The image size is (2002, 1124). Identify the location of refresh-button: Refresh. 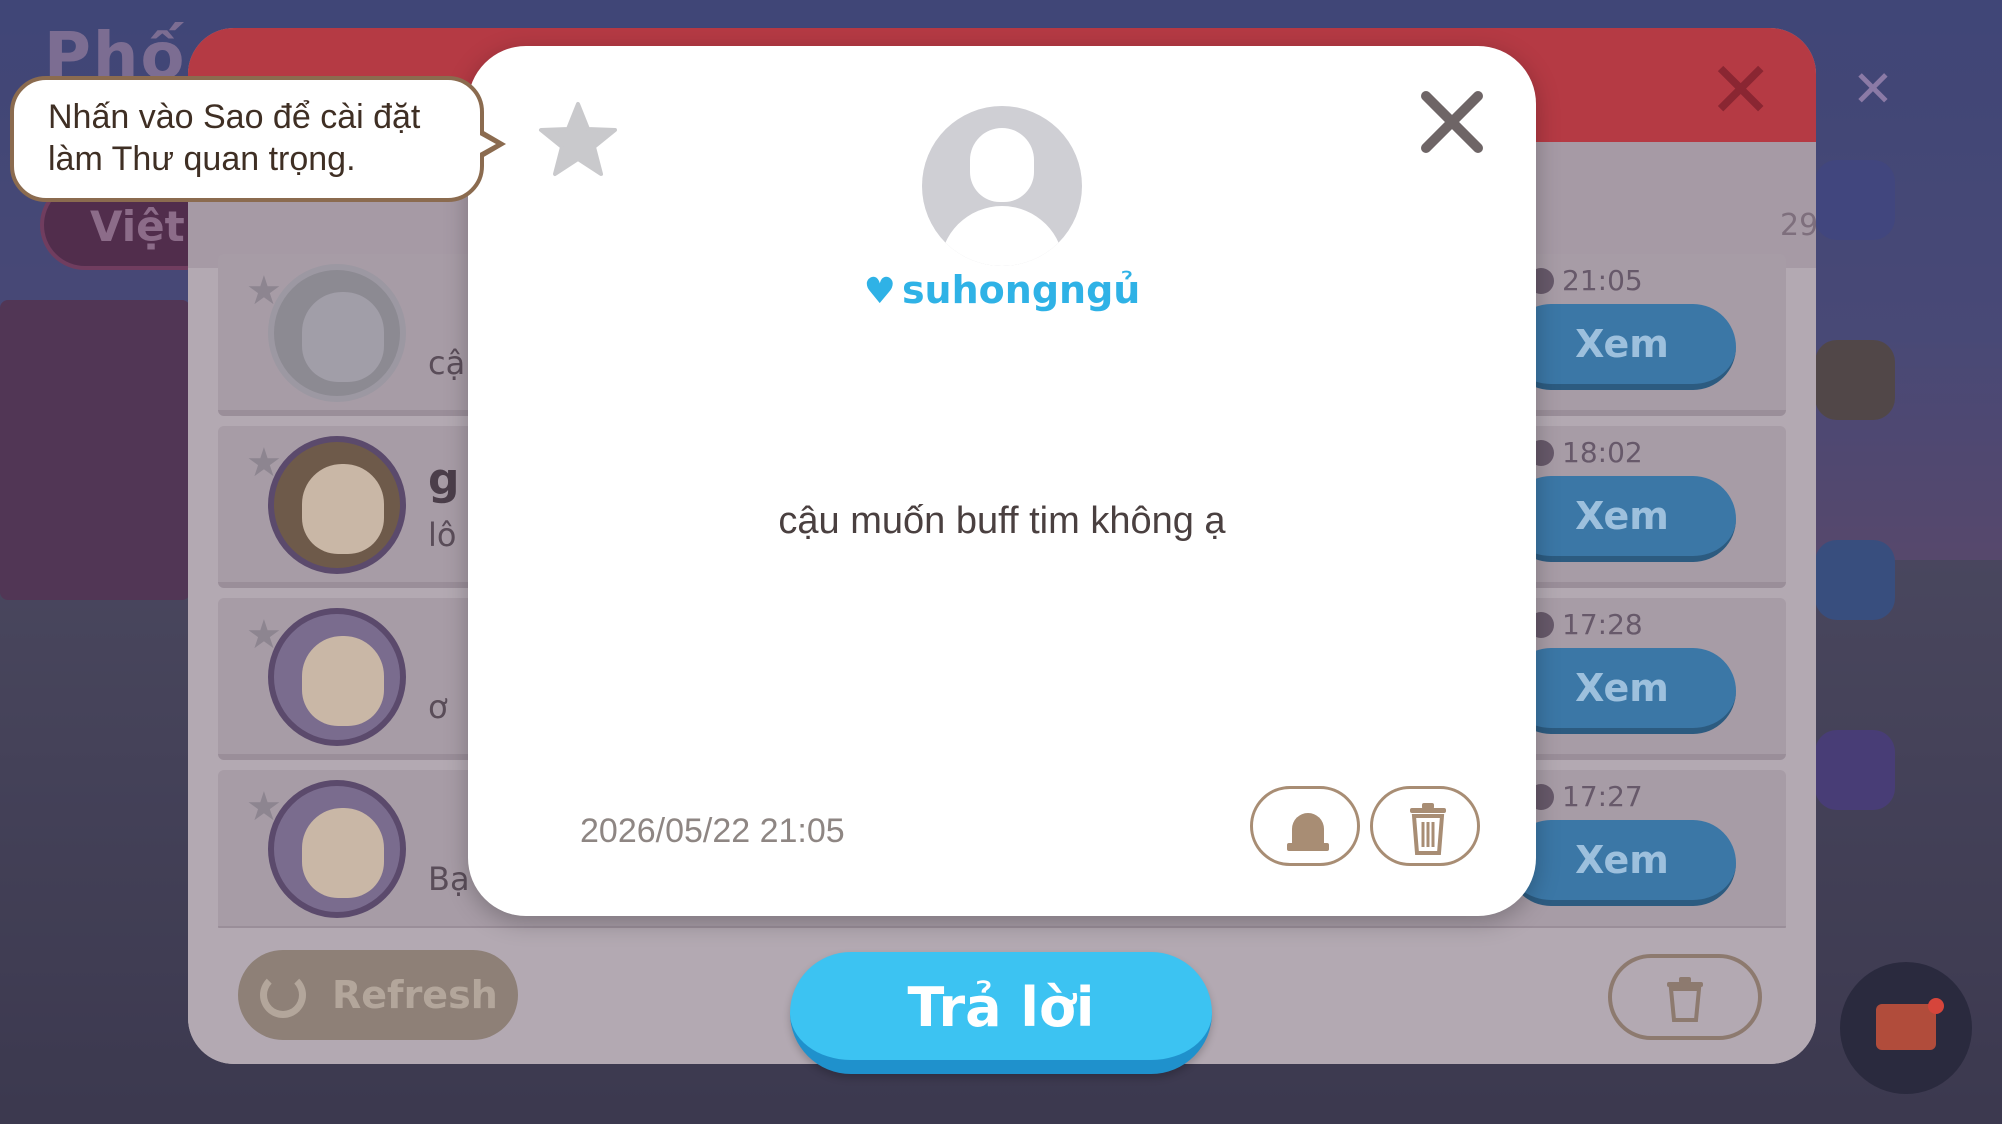
(378, 995).